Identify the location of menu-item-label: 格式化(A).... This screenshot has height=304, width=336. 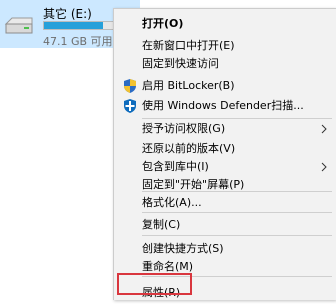
(172, 202).